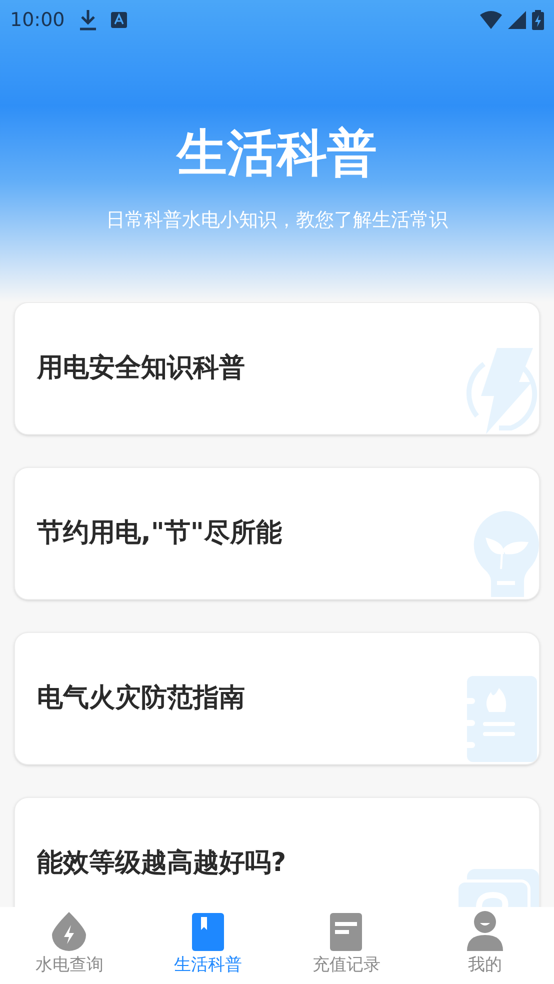 This screenshot has height=984, width=554. What do you see at coordinates (118, 20) in the screenshot?
I see `keyboard-icon` at bounding box center [118, 20].